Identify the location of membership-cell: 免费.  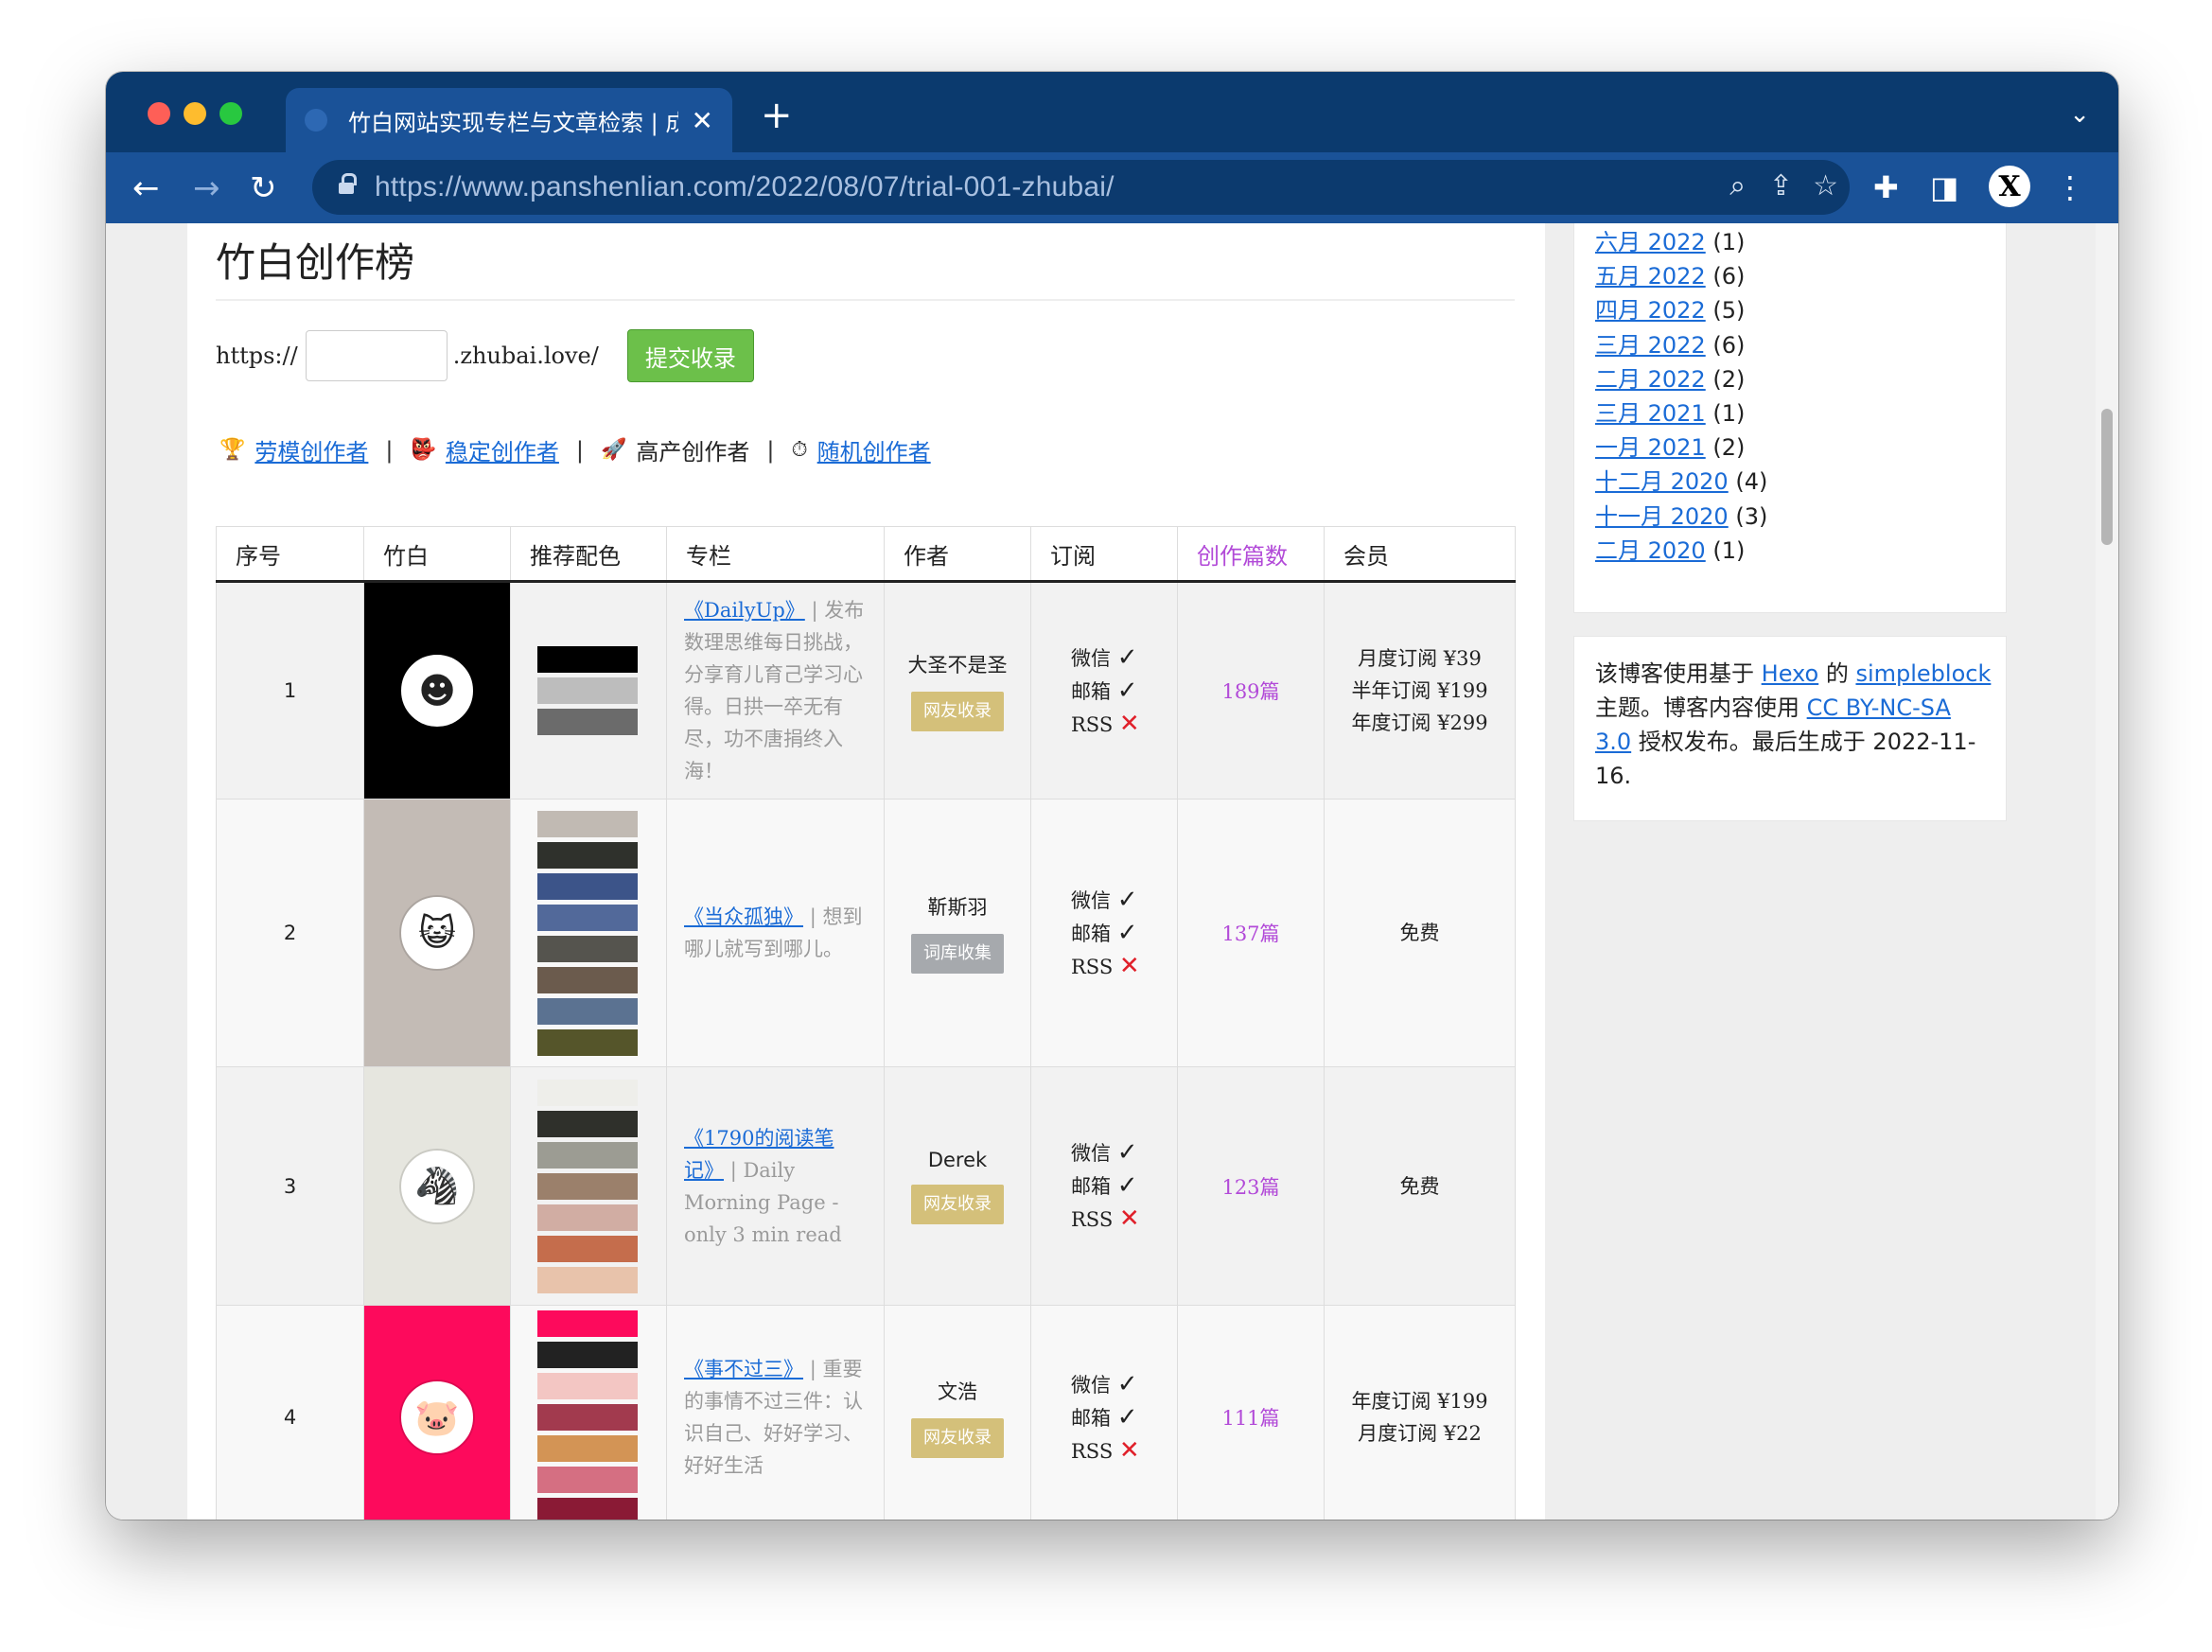
(1420, 933).